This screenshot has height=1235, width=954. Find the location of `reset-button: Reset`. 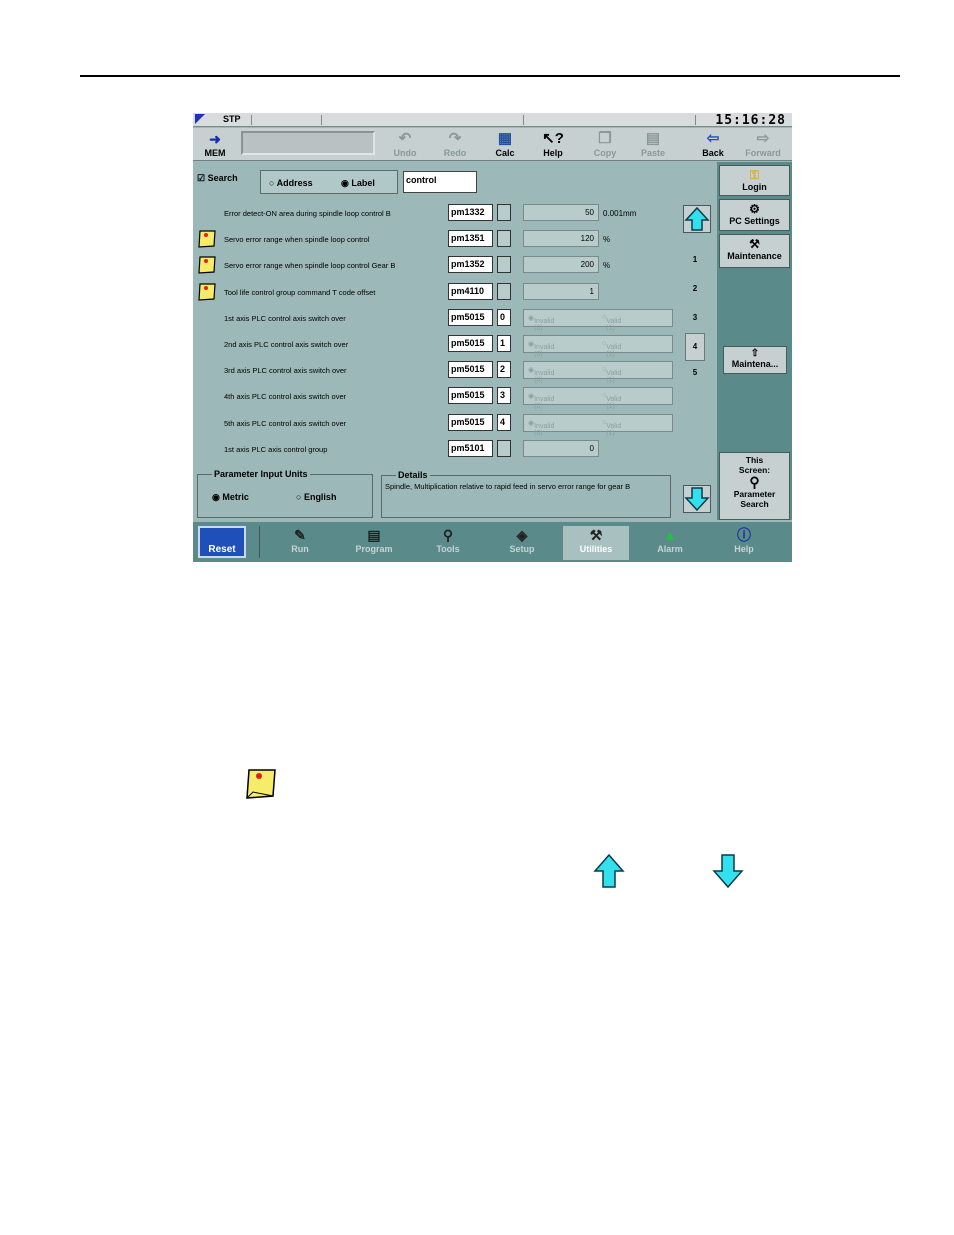

reset-button: Reset is located at coordinates (222, 542).